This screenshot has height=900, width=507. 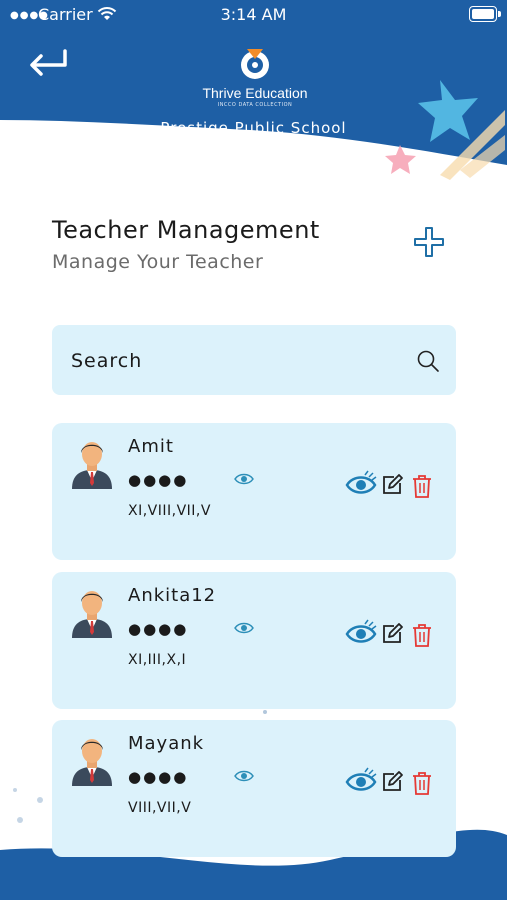 I want to click on status-bar: ●●●● Carrier 3:14 AM, so click(x=253, y=15).